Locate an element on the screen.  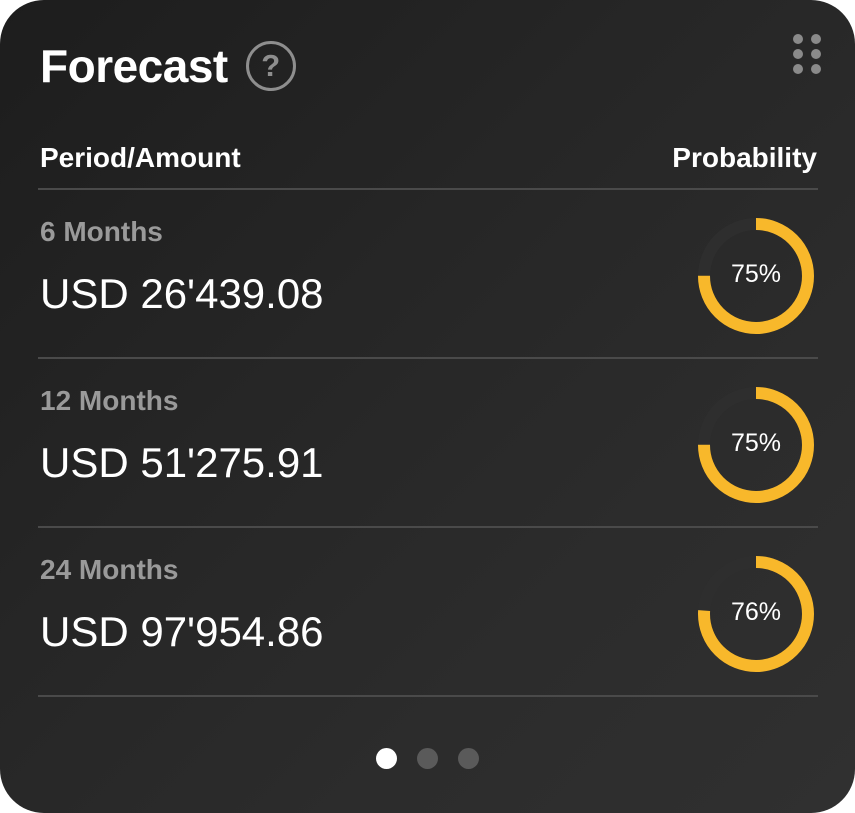
probability-ring: 76% is located at coordinates (756, 614).